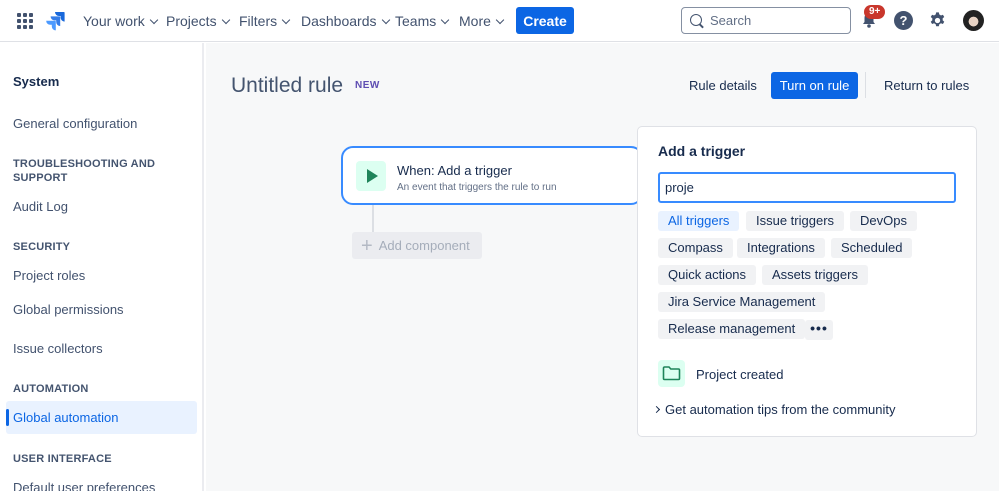 Image resolution: width=999 pixels, height=491 pixels. Describe the element at coordinates (75, 123) in the screenshot. I see `sidebar-item-general-configuration: General configuration` at that location.